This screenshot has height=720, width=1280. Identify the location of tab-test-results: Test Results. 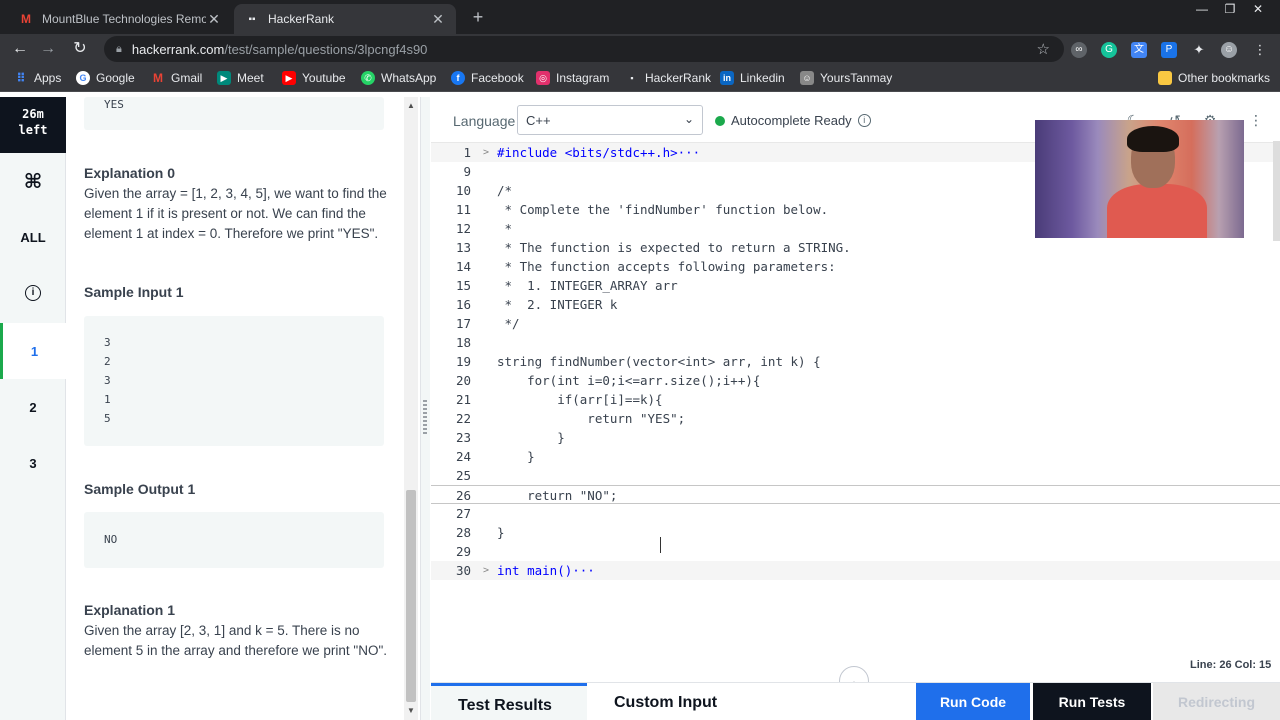
(509, 701).